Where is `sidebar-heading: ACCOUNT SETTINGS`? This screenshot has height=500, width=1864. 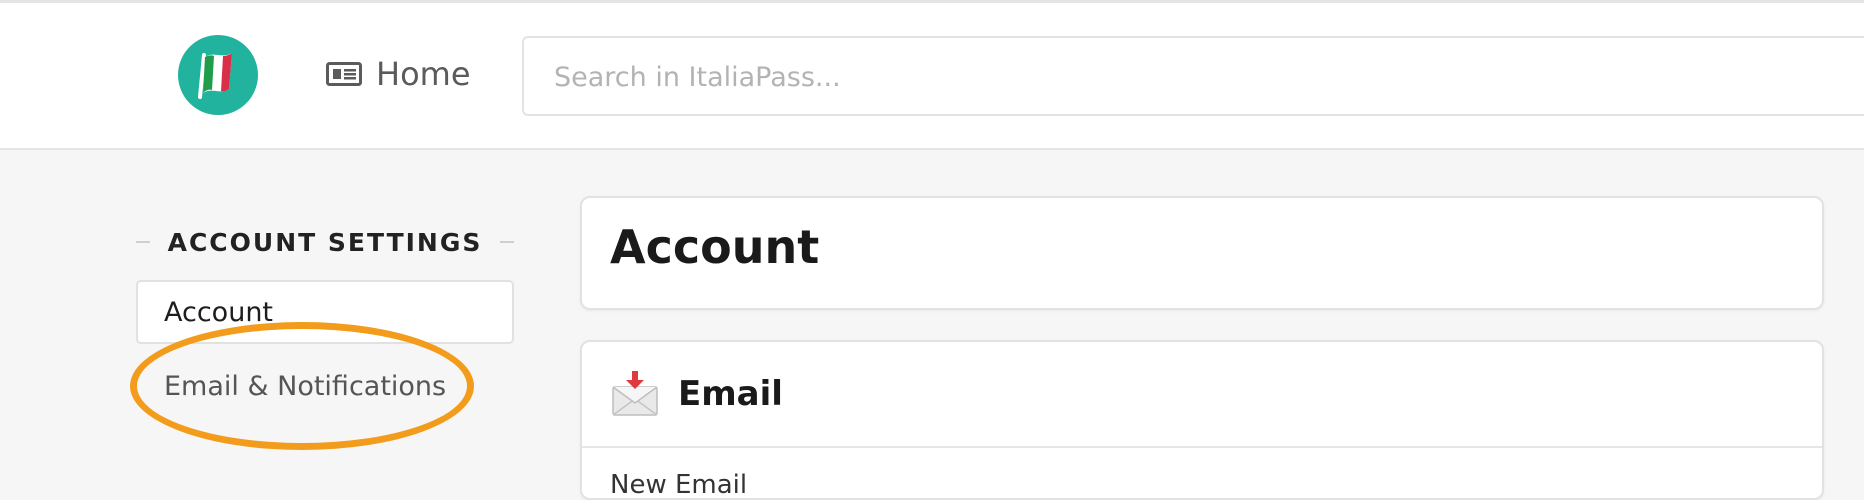
sidebar-heading: ACCOUNT SETTINGS is located at coordinates (325, 242).